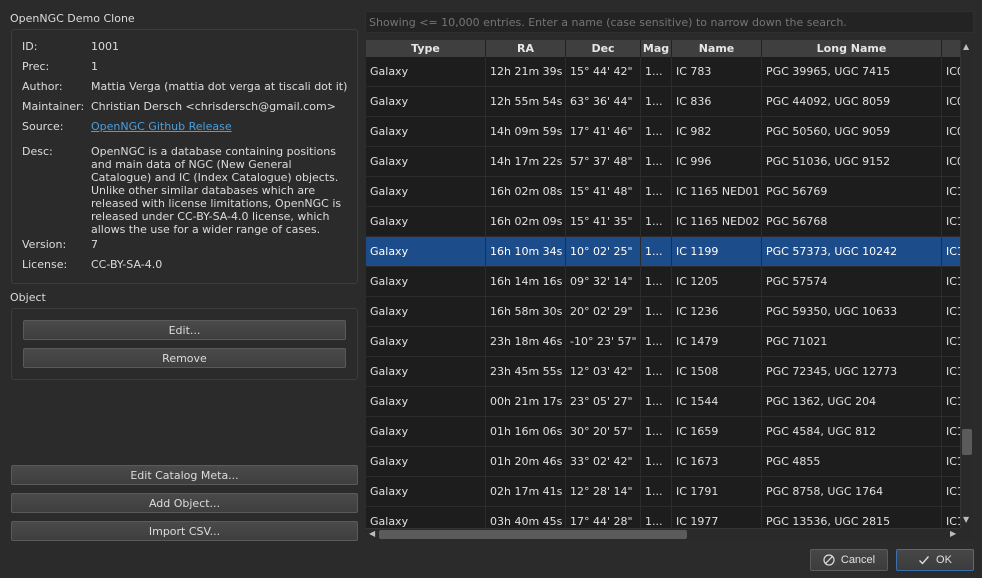 The width and height of the screenshot is (982, 578). Describe the element at coordinates (526, 462) in the screenshot. I see `cell-ra: 01h 20m 46s` at that location.